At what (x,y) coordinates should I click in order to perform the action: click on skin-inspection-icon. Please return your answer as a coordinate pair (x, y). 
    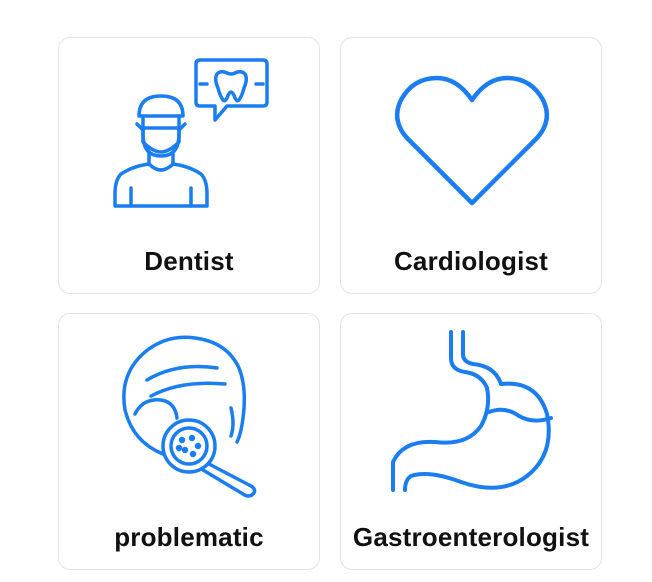
    Looking at the image, I should click on (190, 409).